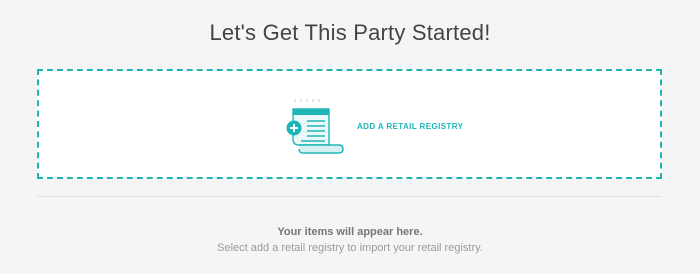  I want to click on partial-top-icon-right: ✓, so click(661, 2).